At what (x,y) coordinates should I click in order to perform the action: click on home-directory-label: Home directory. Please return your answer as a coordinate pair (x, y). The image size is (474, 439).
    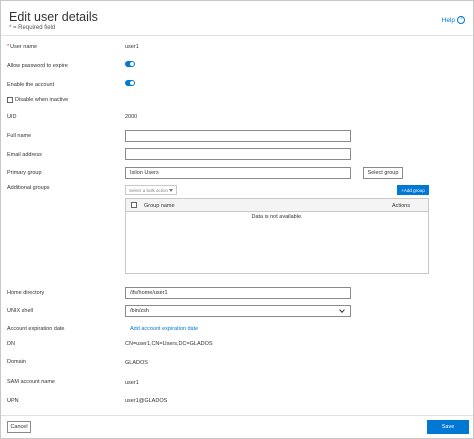
    Looking at the image, I should click on (26, 293).